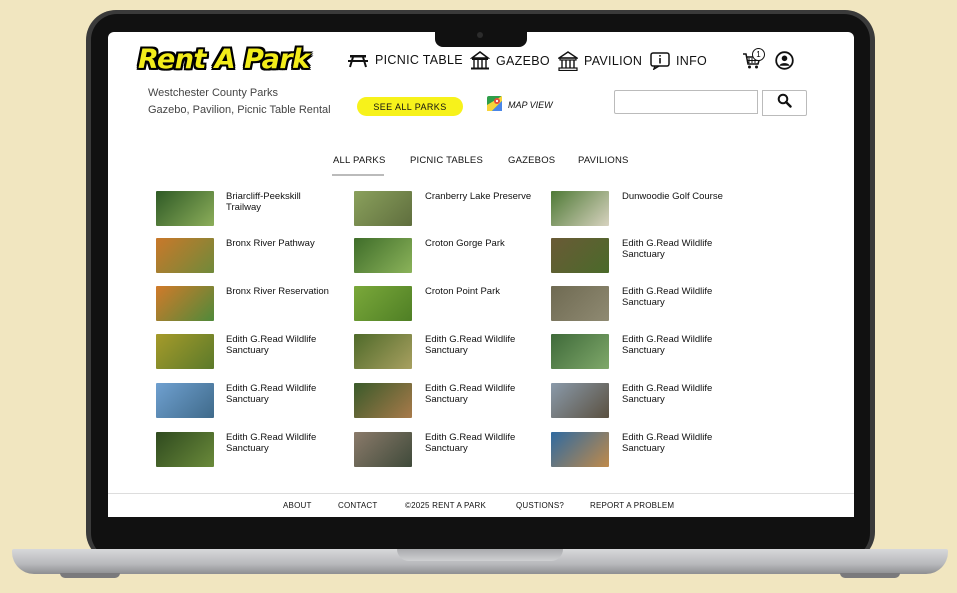  Describe the element at coordinates (686, 102) in the screenshot. I see `search-input` at that location.